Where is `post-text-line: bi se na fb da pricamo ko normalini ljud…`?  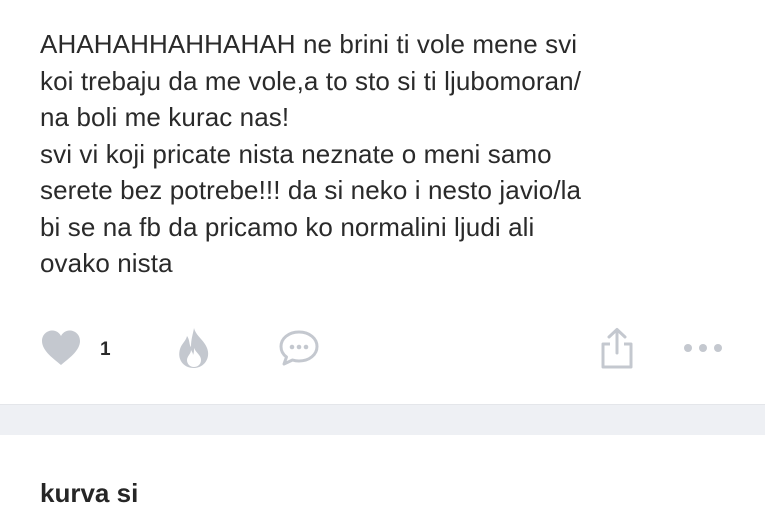
post-text-line: bi se na fb da pricamo ko normalini ljud… is located at coordinates (287, 226).